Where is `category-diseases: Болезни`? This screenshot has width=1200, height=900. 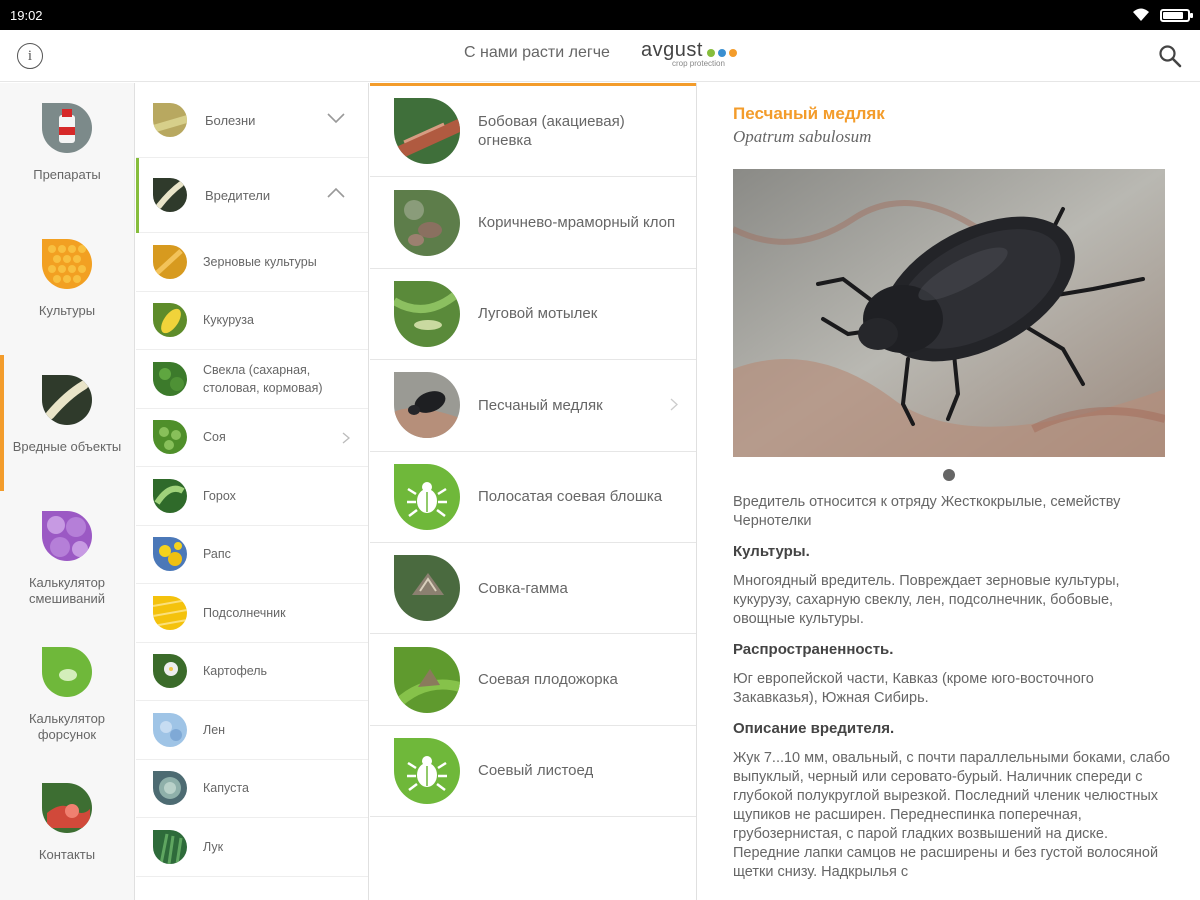 category-diseases: Болезни is located at coordinates (252, 120).